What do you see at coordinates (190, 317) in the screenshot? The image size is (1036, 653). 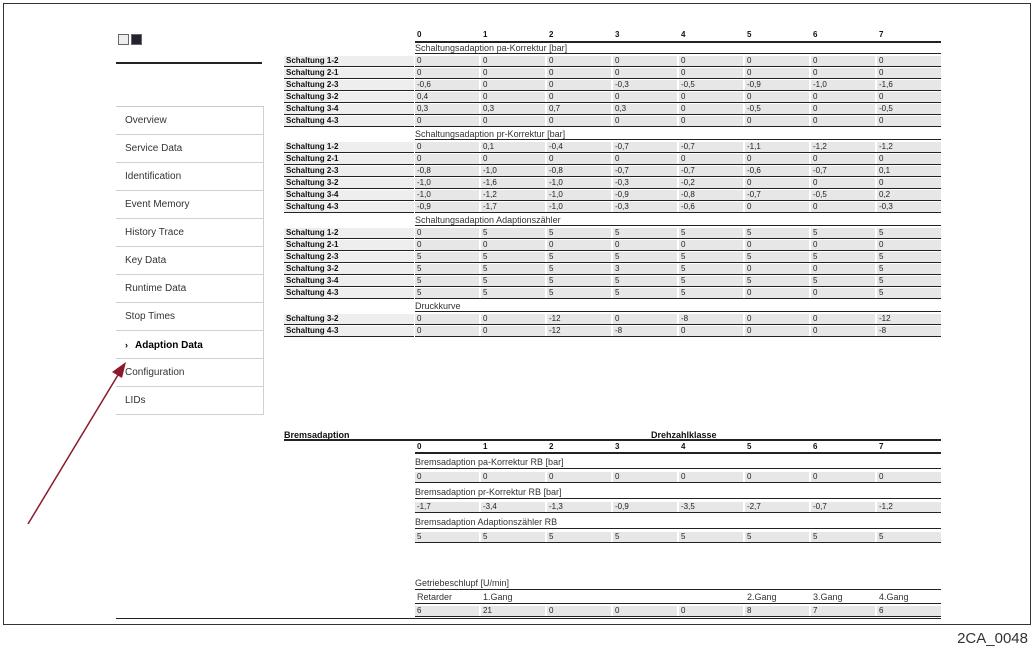 I see `sidebar-item-stop-times: Stop Times` at bounding box center [190, 317].